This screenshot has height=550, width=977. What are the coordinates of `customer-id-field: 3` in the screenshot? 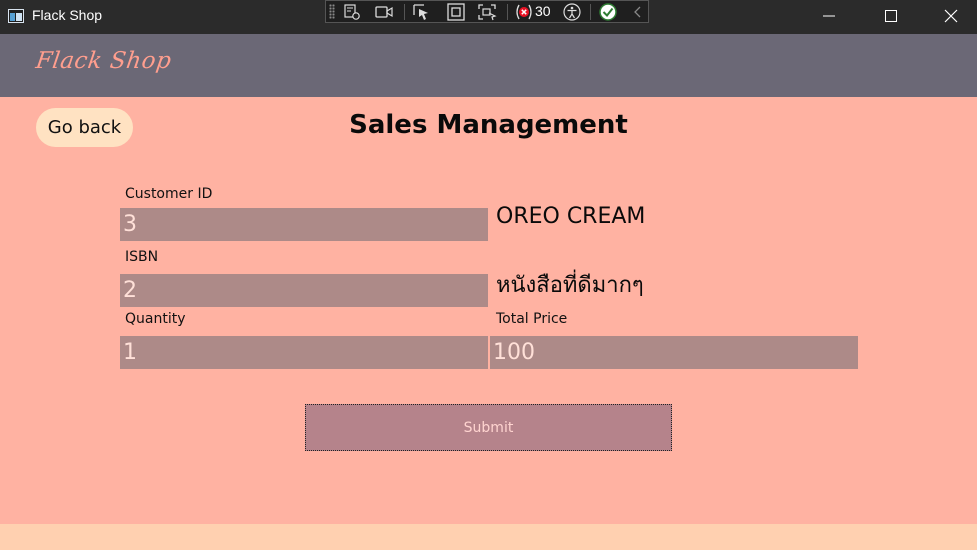 It's located at (304, 224).